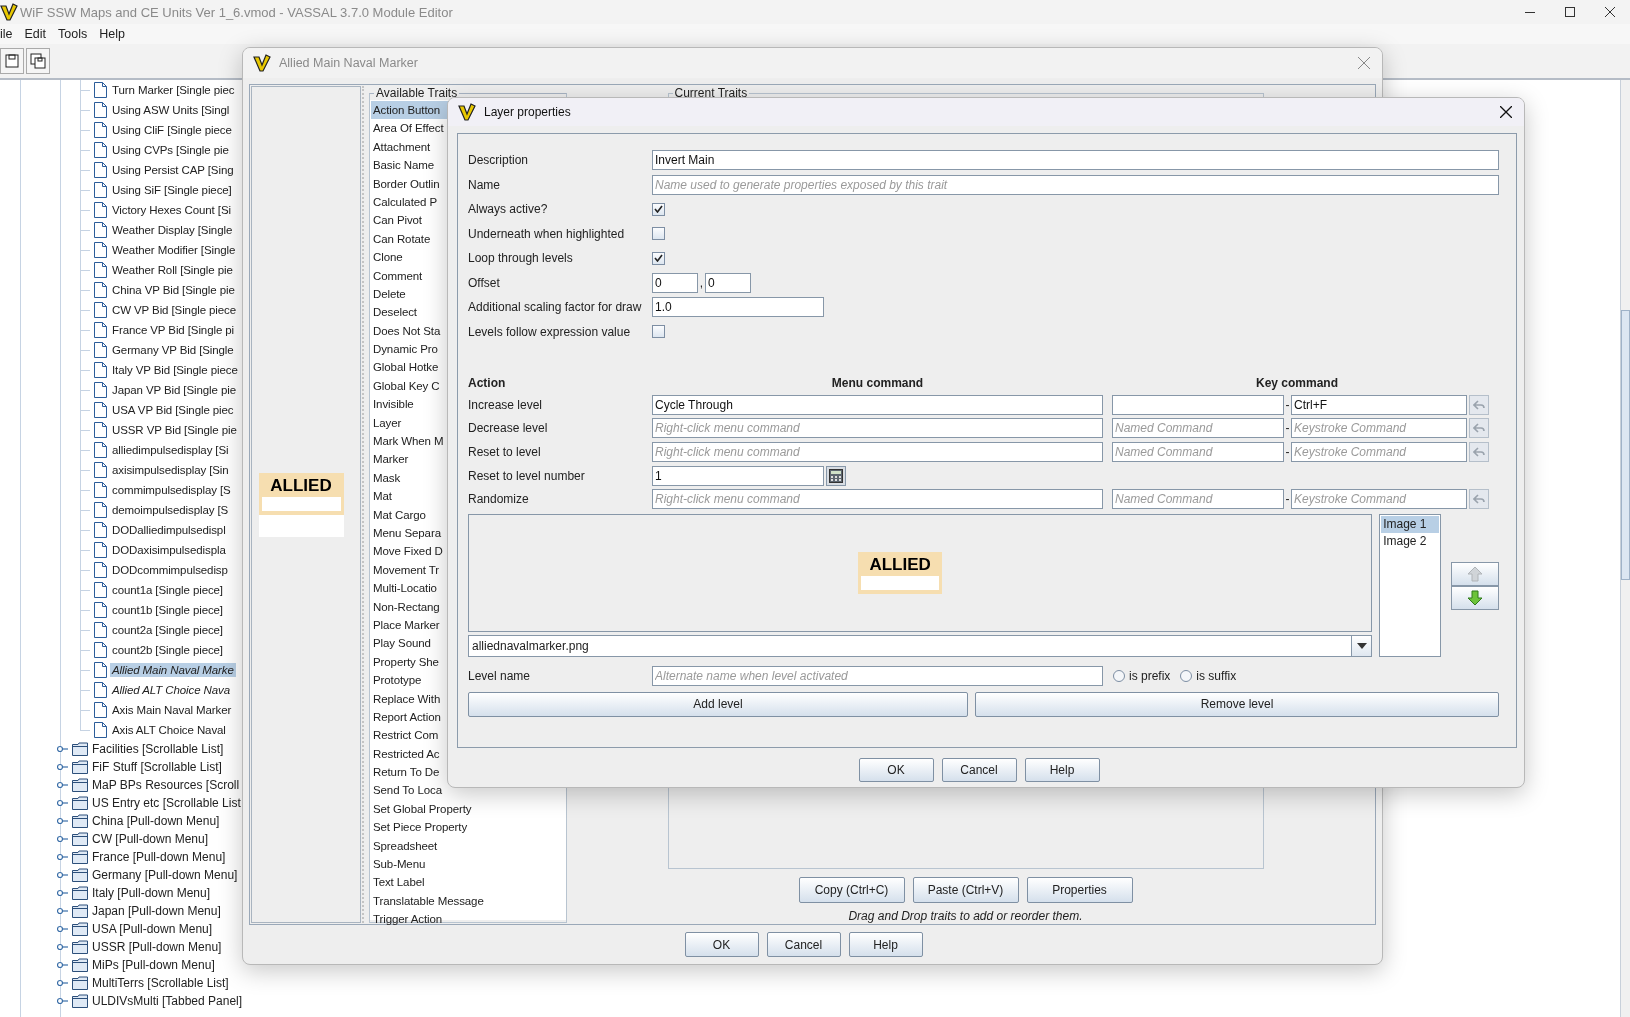 This screenshot has height=1017, width=1630. I want to click on field-label: Underneath when highlighted, so click(547, 233).